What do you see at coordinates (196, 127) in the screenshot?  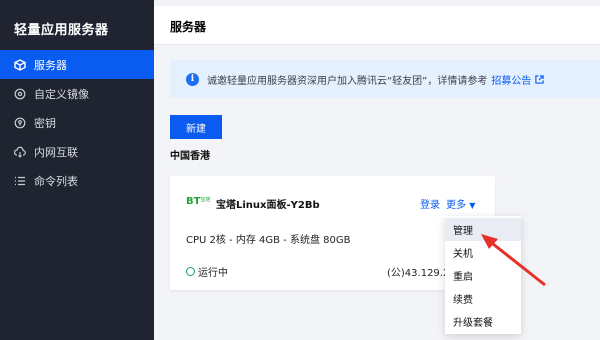 I see `new-server-button: 新建` at bounding box center [196, 127].